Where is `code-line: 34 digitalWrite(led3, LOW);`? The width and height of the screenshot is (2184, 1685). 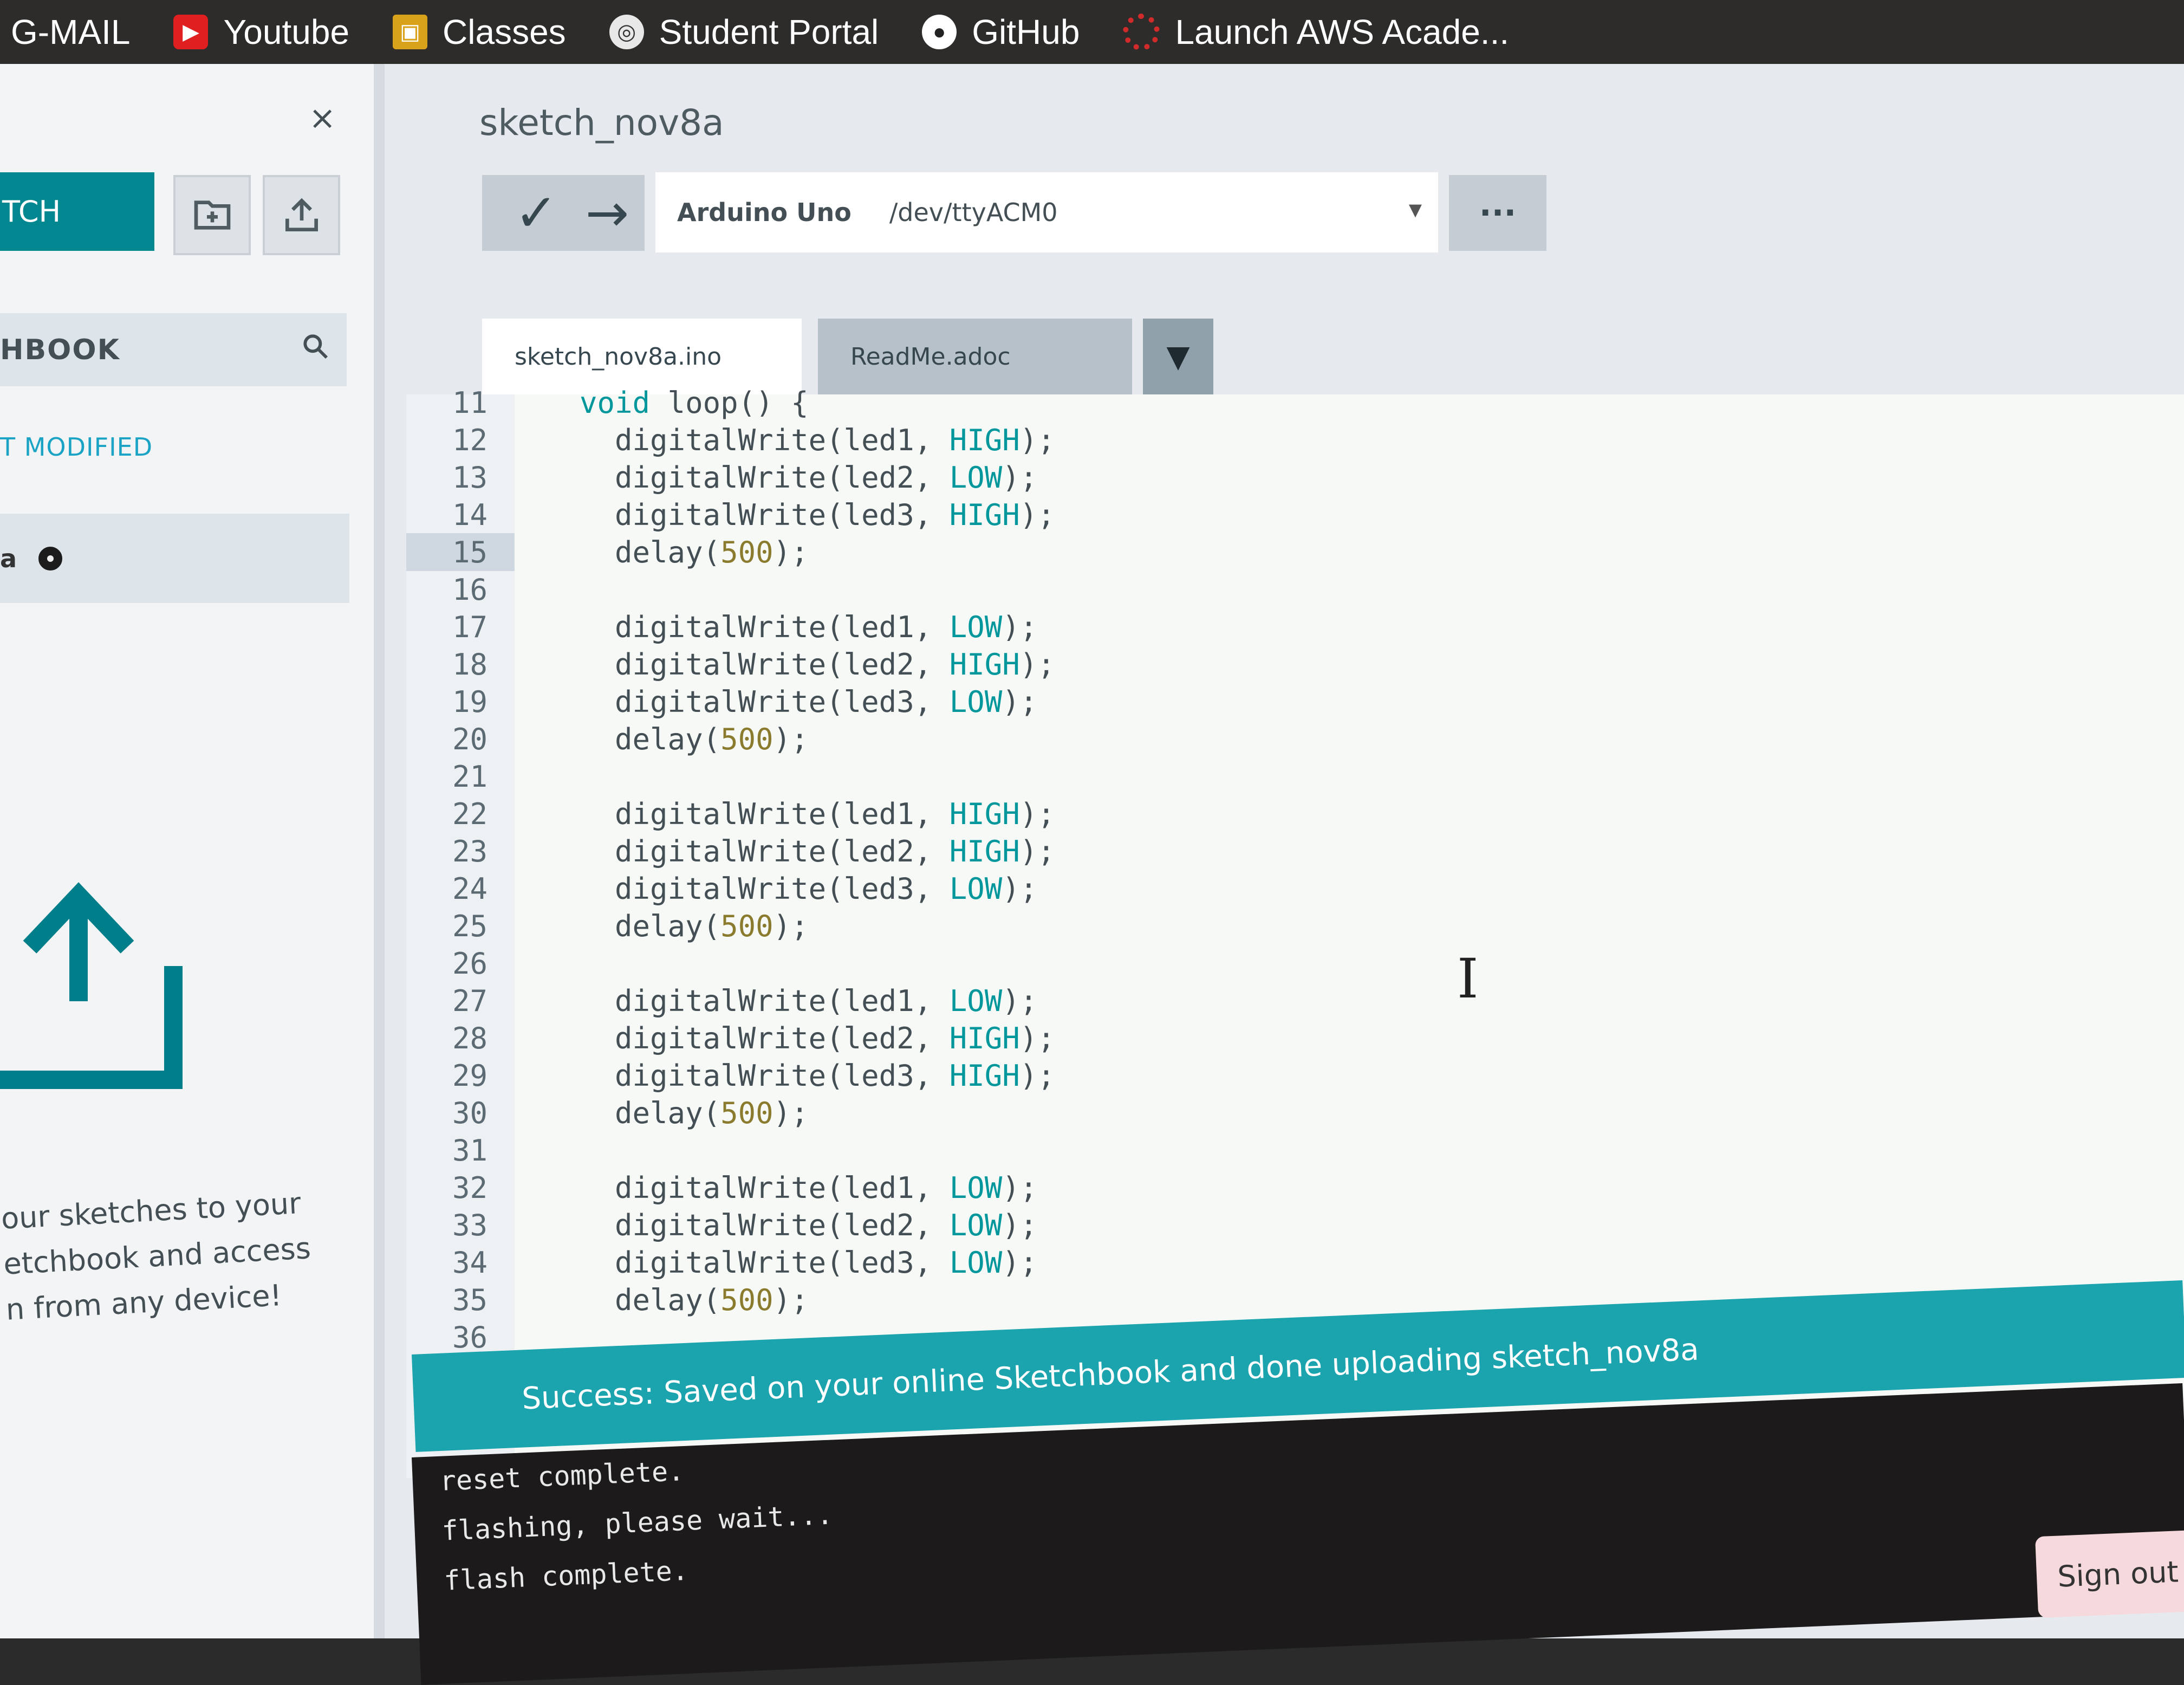
code-line: 34 digitalWrite(led3, LOW); is located at coordinates (1273, 1262).